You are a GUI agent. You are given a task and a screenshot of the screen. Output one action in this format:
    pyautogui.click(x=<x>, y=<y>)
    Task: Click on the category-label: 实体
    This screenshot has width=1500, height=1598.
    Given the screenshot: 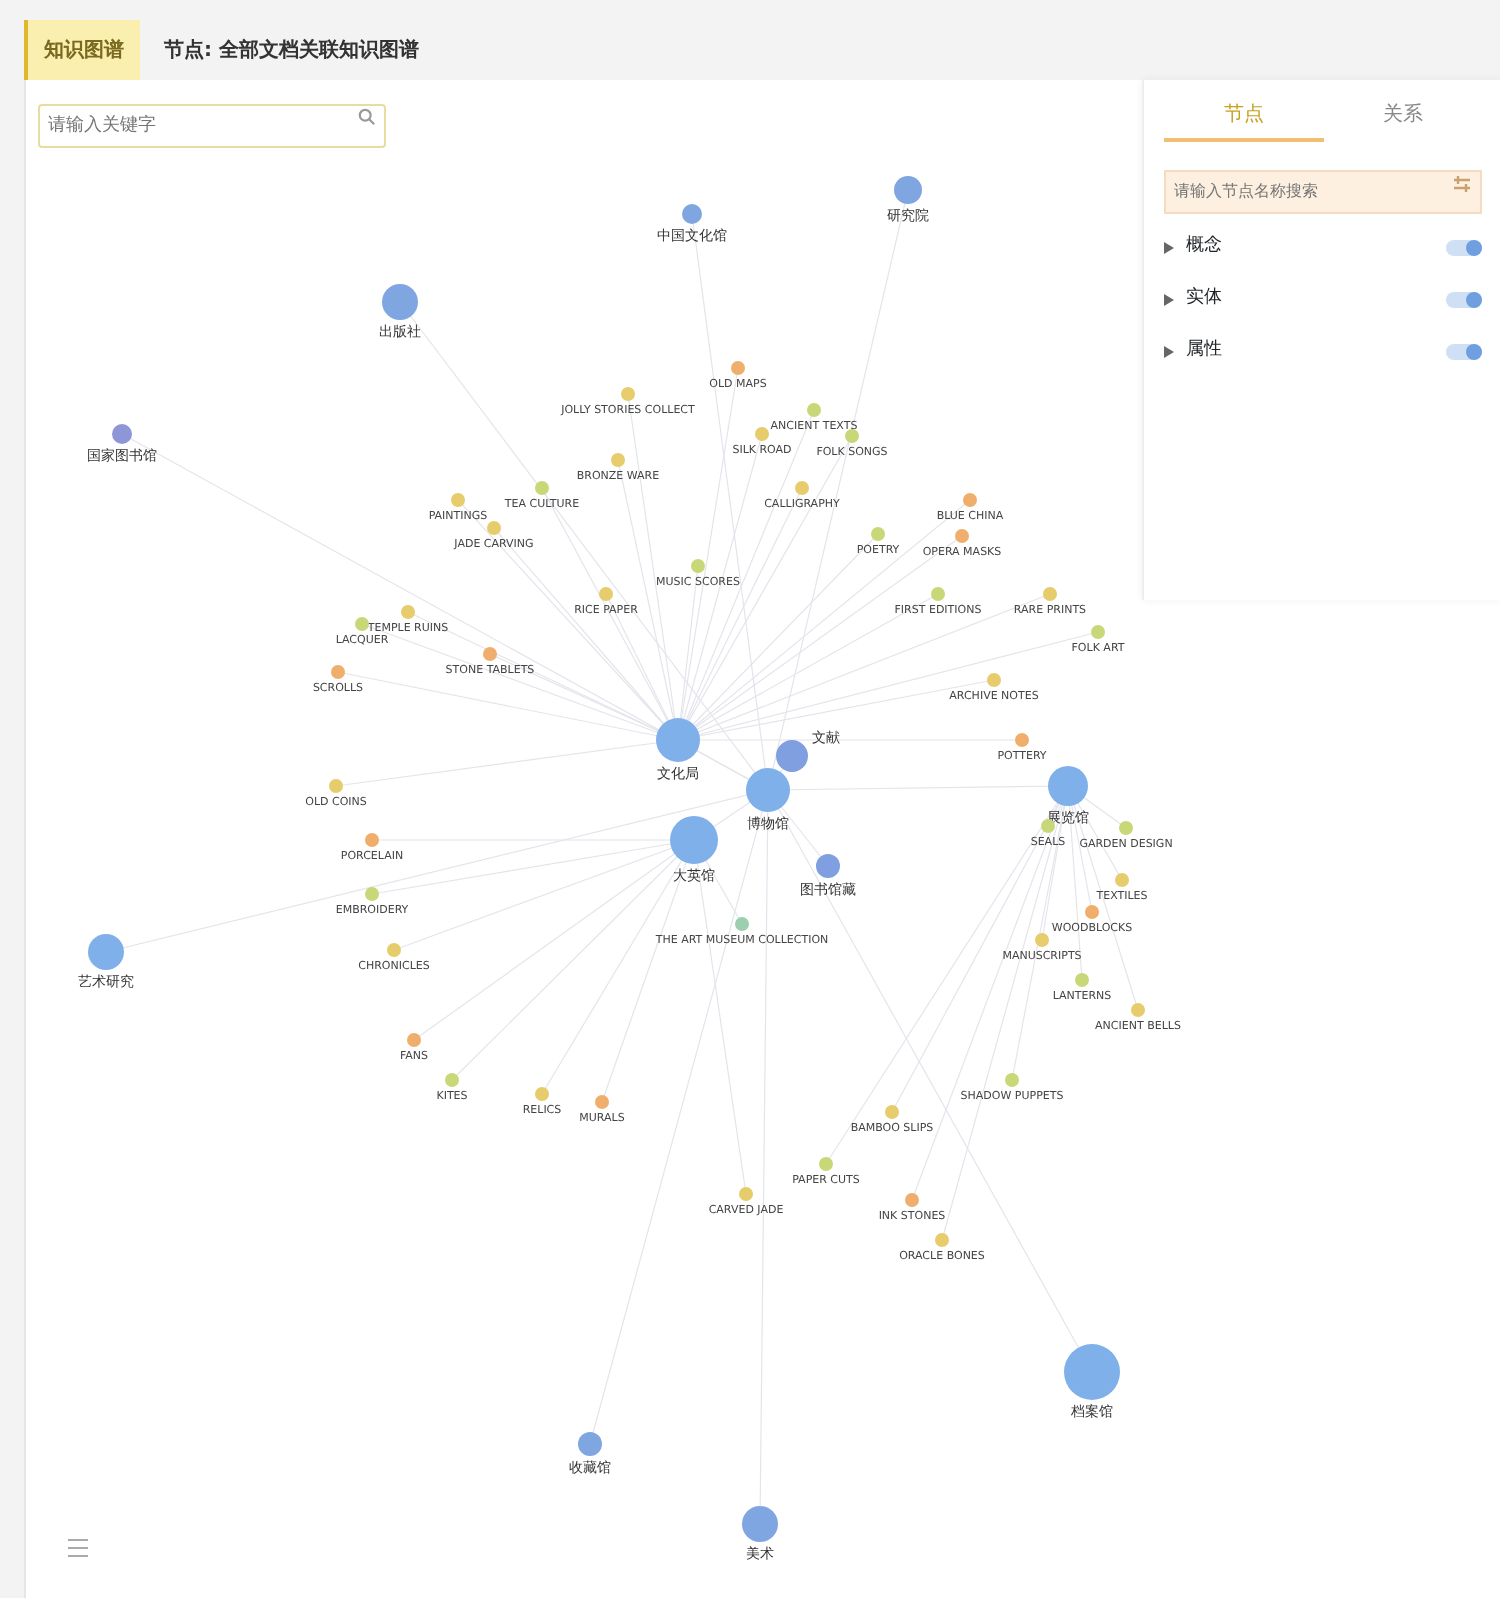 What is the action you would take?
    pyautogui.click(x=1204, y=299)
    